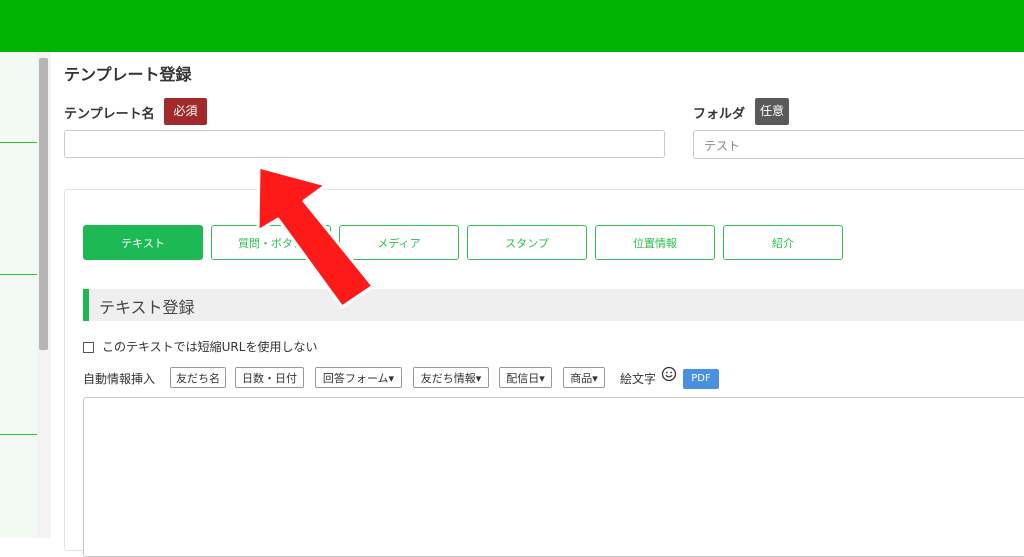  I want to click on tab-question-button: 質問・ボタン, so click(271, 242).